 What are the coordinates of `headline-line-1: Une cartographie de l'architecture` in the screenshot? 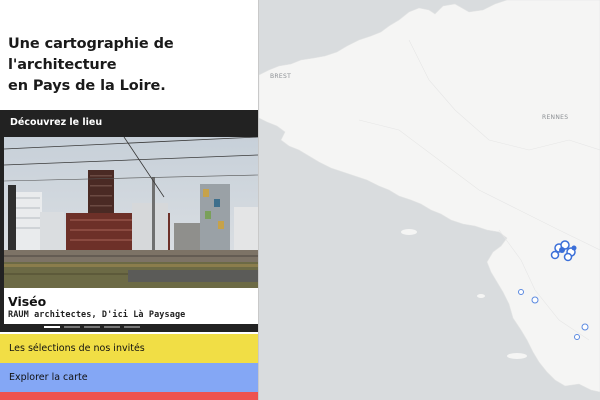 It's located at (91, 54).